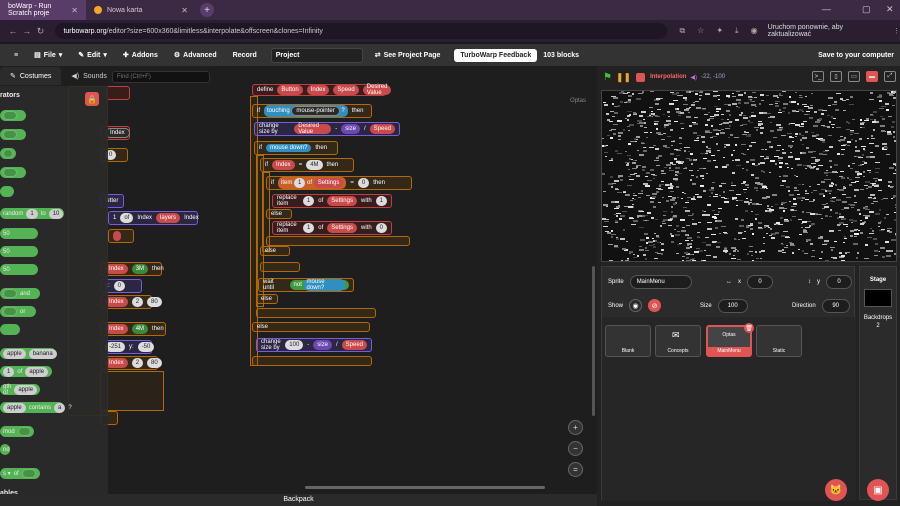 This screenshot has width=900, height=506. What do you see at coordinates (312, 111) in the screenshot?
I see `if-touching-block: if touching mouse-pointer ? then` at bounding box center [312, 111].